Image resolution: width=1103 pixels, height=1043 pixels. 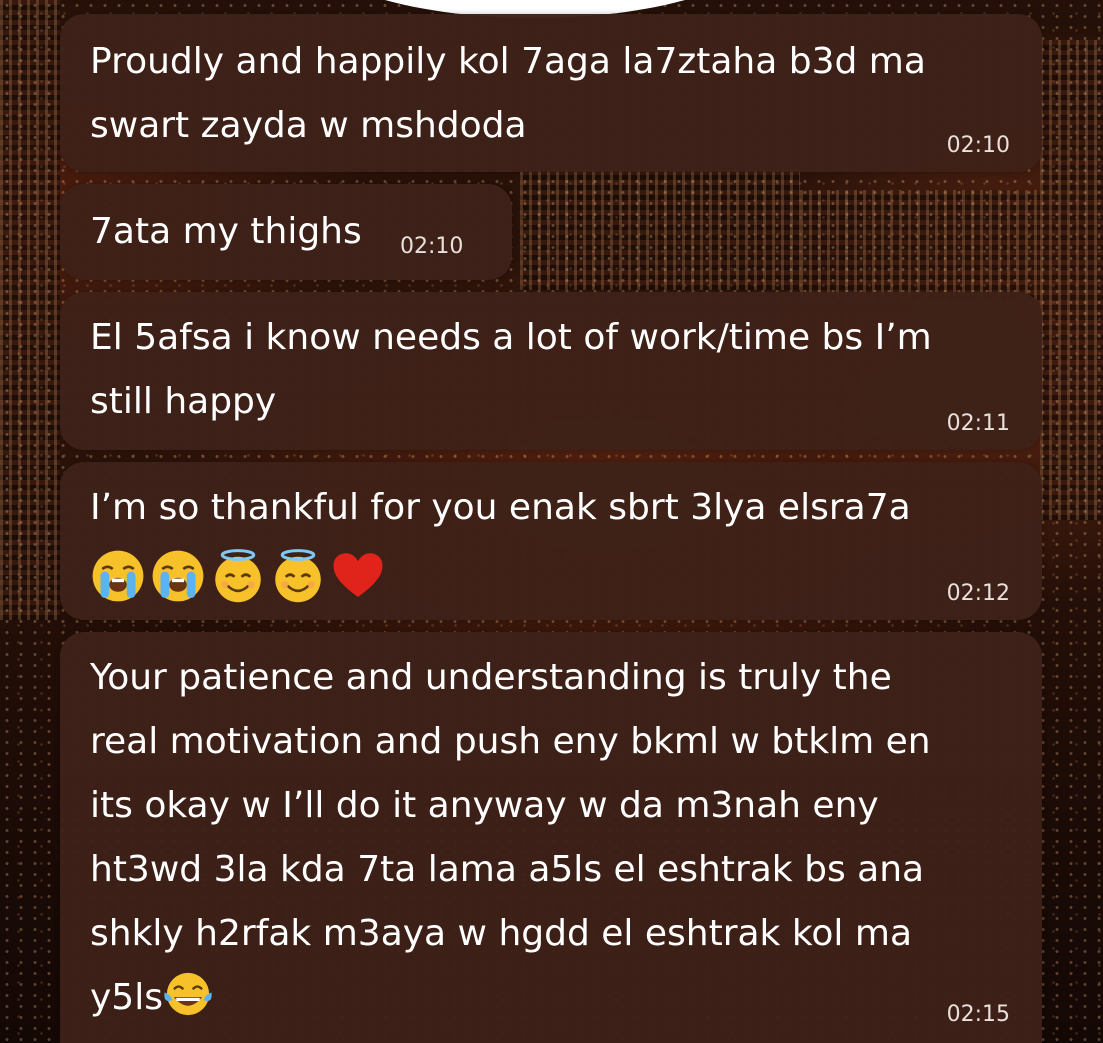 What do you see at coordinates (358, 575) in the screenshot?
I see `red-heart-icon` at bounding box center [358, 575].